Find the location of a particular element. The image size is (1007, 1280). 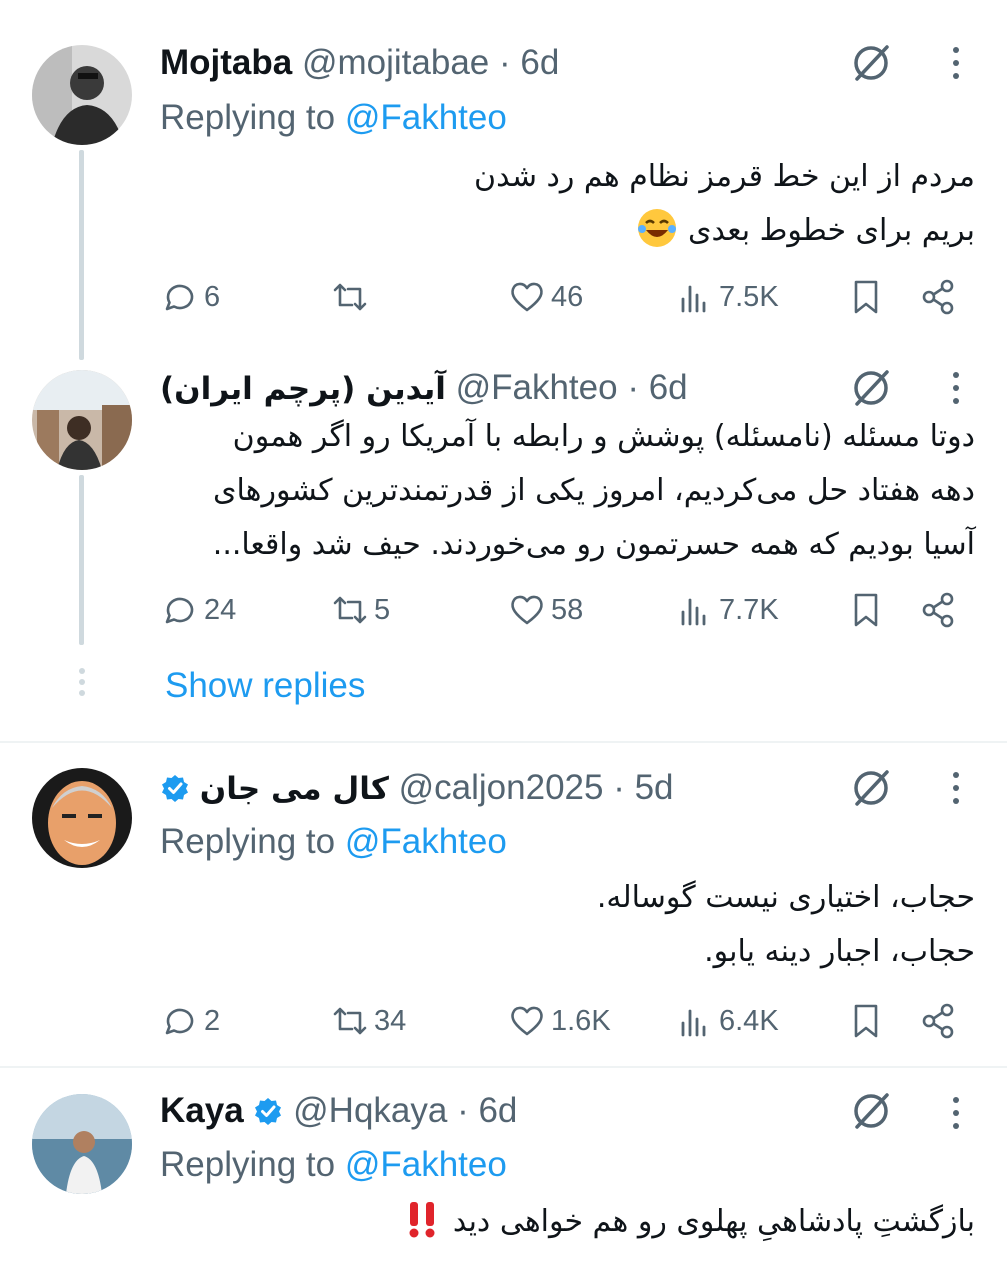

tweet-line: حجاب، اختیاری نیست گوساله. is located at coordinates (785, 897).